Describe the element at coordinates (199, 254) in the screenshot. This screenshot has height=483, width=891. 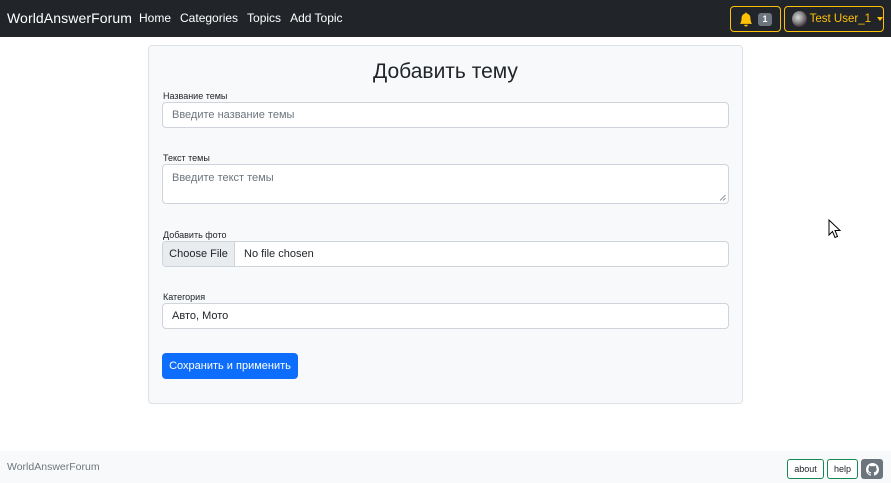
I see `choose-file-button: Choose File` at that location.